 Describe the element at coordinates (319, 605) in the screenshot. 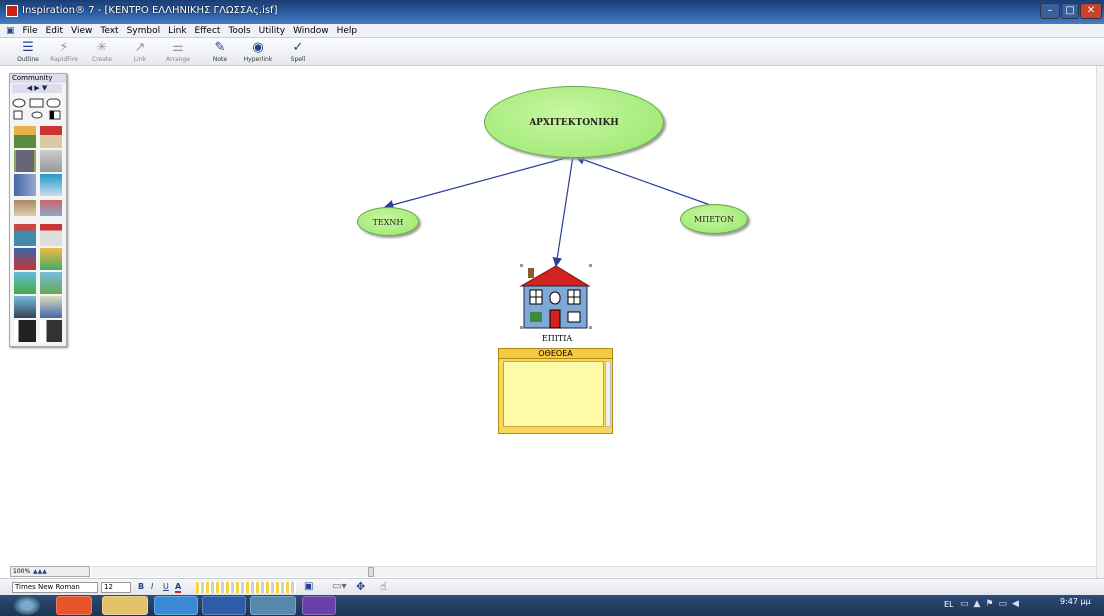

I see `inspiration-taskbar-icon` at that location.